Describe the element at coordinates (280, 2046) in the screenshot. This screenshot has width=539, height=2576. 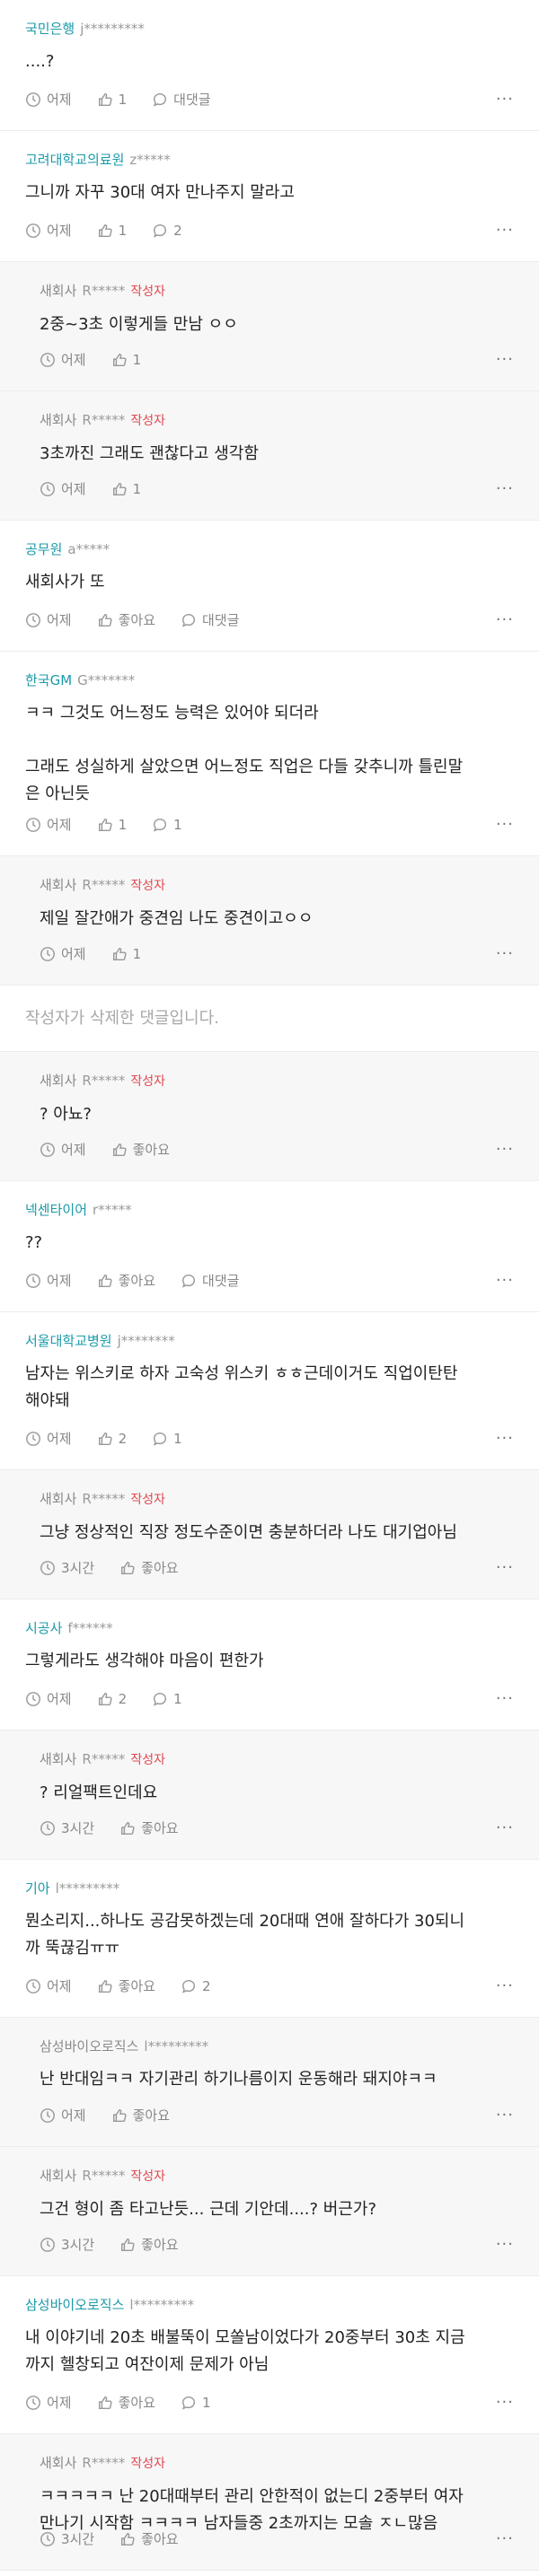
I see `comment-meta: 삼성바이오로직스 l*********` at that location.